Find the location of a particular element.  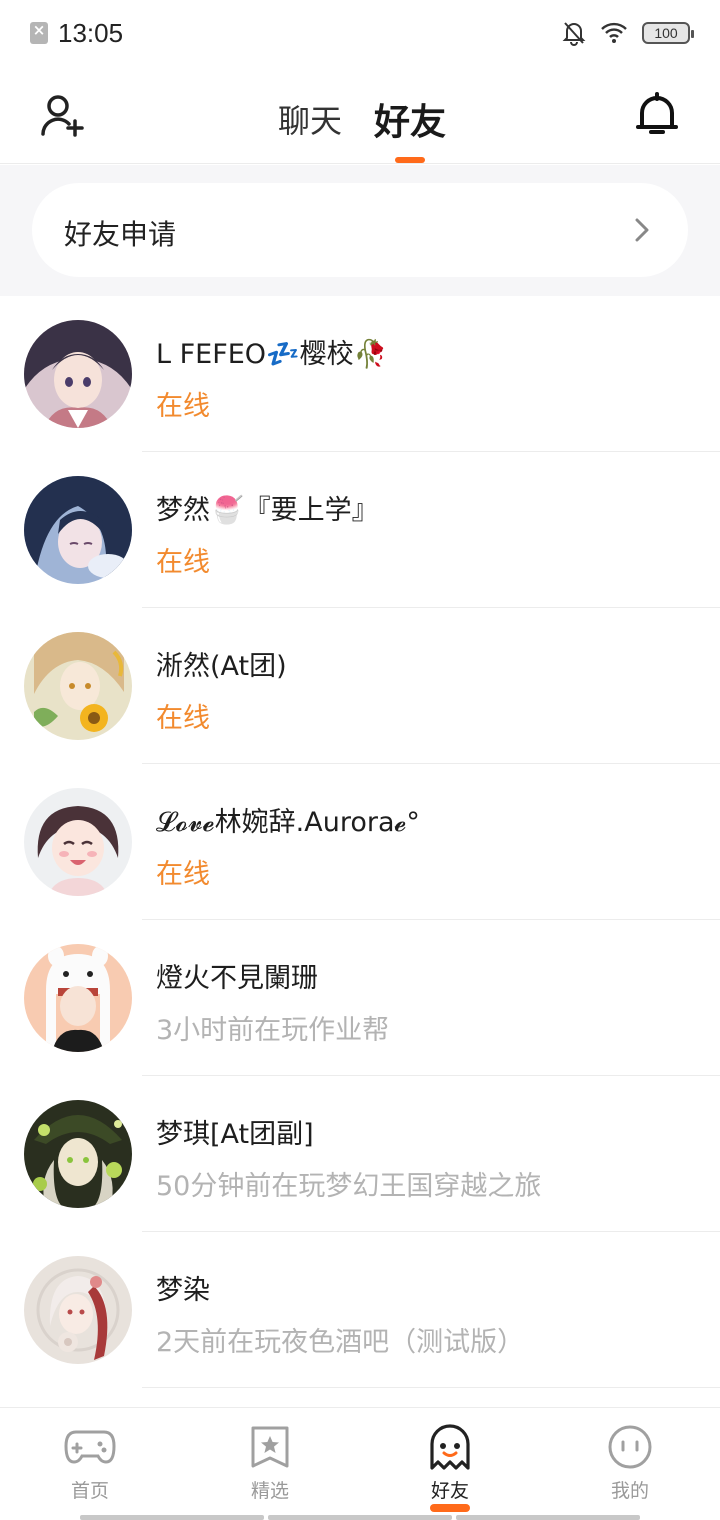

friend-list-item: 梦琪[At团副] 50分钟前在玩梦幻王国穿越之旅 is located at coordinates (360, 1154).